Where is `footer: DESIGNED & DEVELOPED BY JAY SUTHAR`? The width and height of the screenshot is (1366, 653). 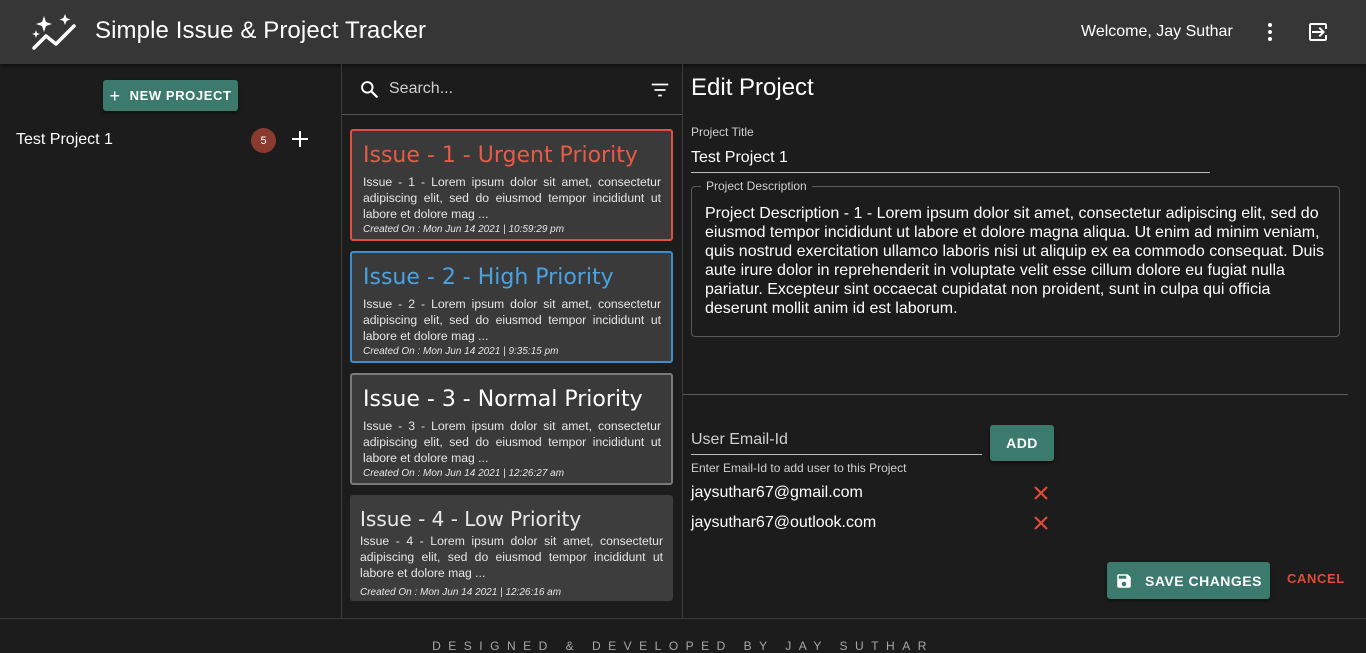 footer: DESIGNED & DEVELOPED BY JAY SUTHAR is located at coordinates (683, 635).